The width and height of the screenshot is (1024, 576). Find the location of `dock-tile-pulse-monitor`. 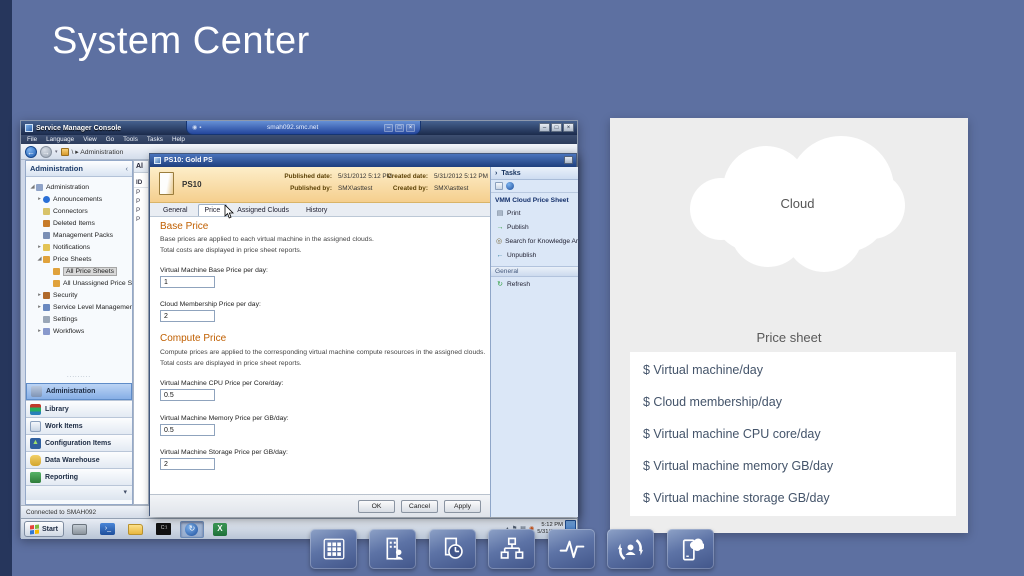

dock-tile-pulse-monitor is located at coordinates (571, 549).